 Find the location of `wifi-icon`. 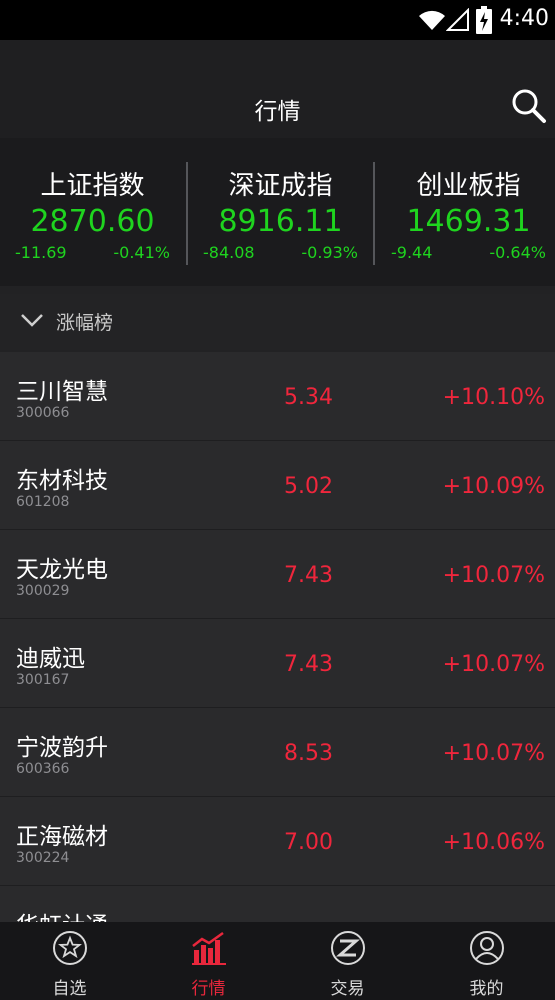

wifi-icon is located at coordinates (432, 20).